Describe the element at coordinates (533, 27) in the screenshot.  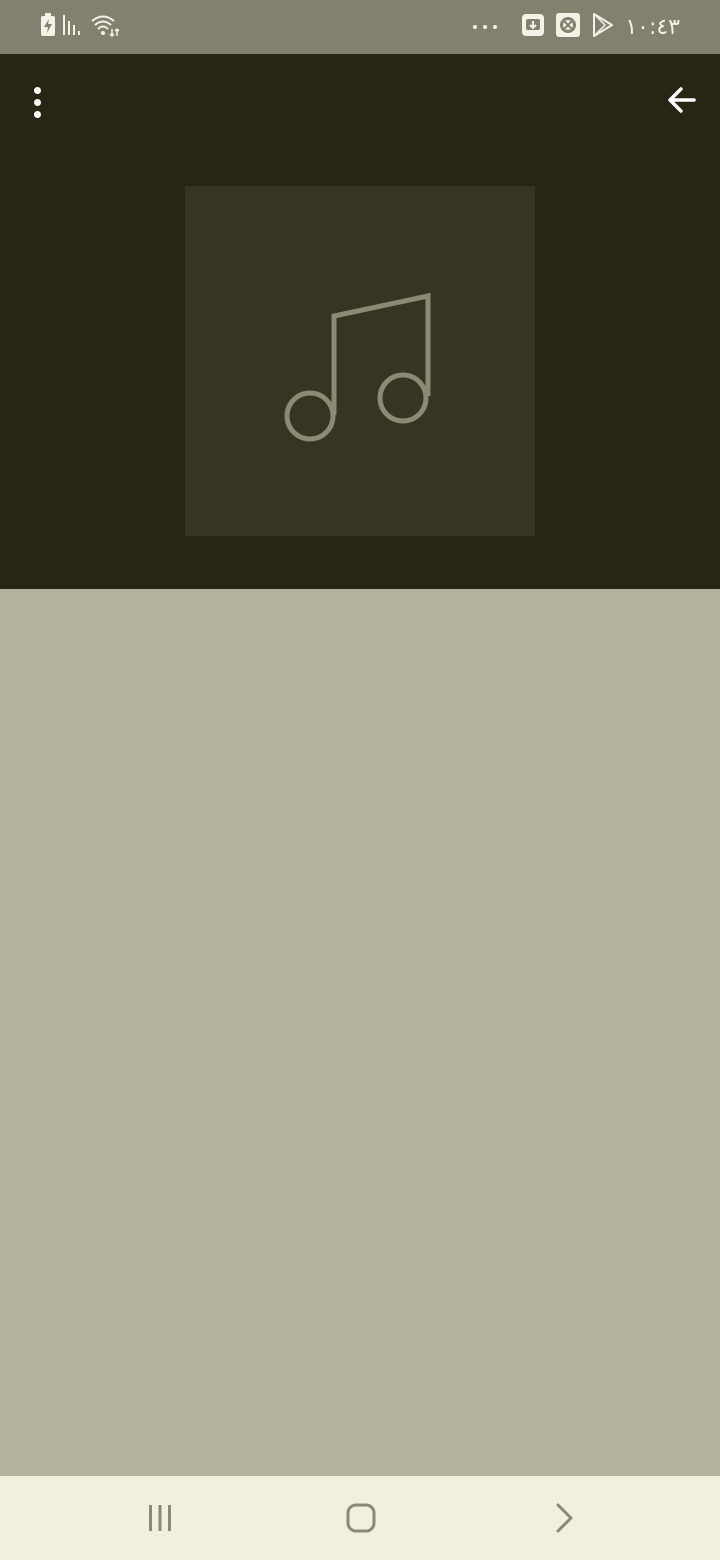
I see `download-notification-icon` at that location.